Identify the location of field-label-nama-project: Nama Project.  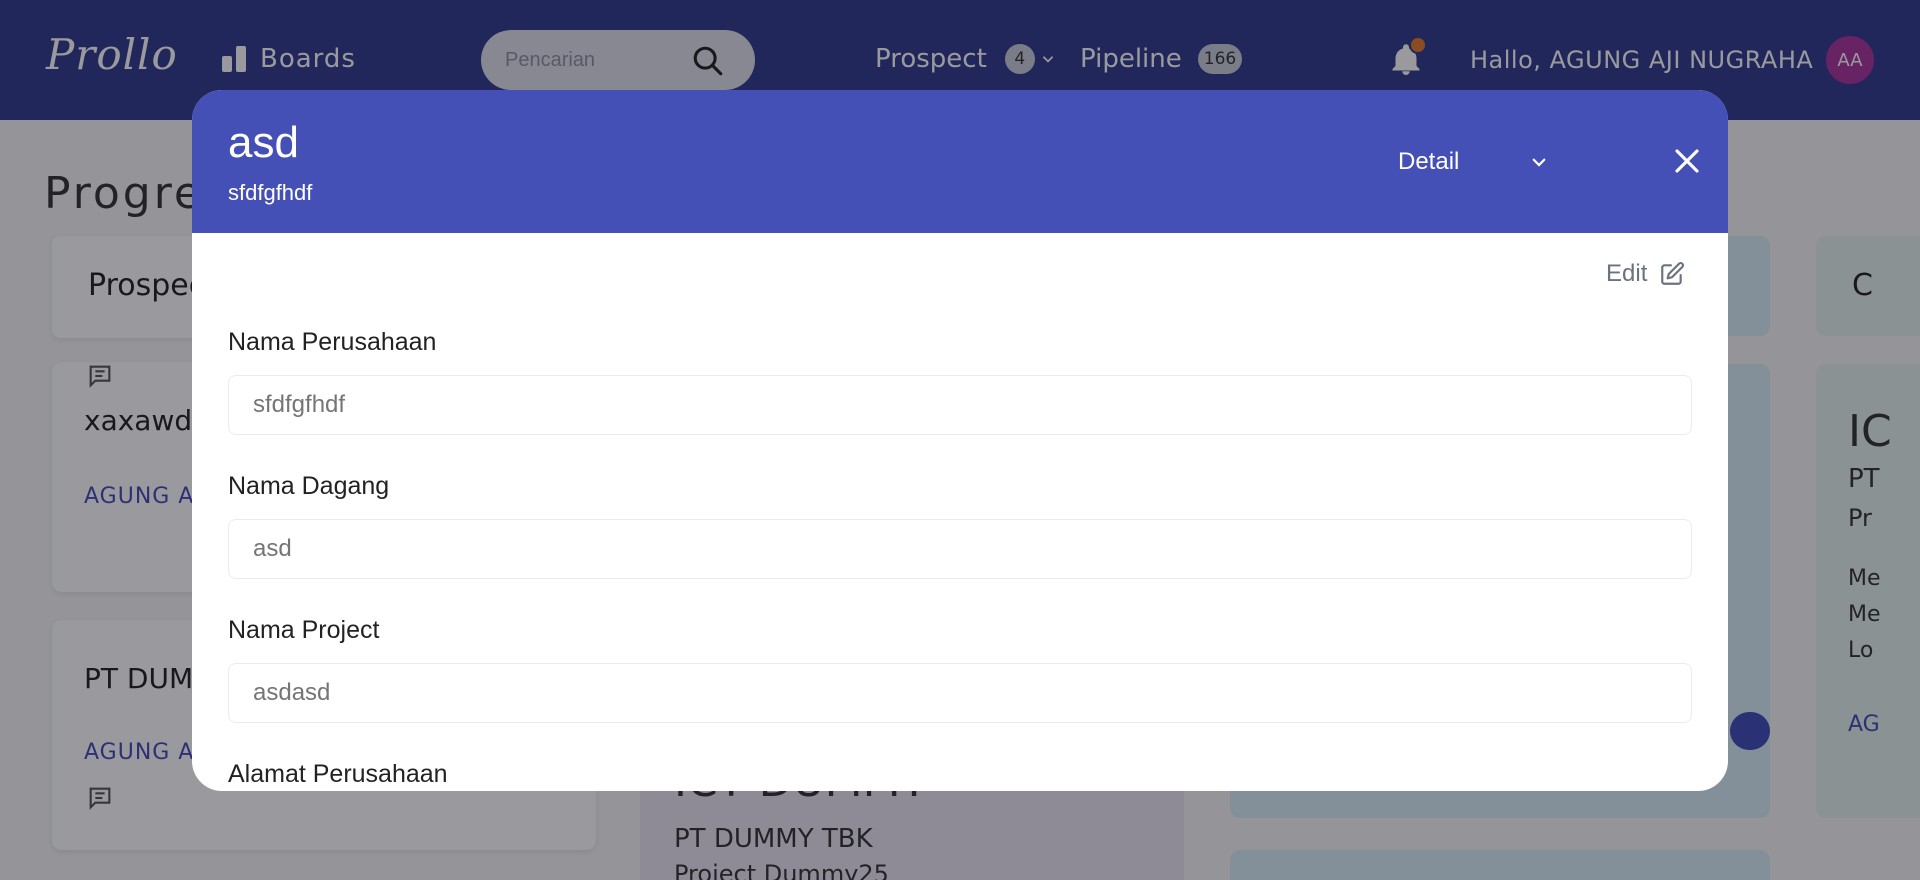
(304, 630).